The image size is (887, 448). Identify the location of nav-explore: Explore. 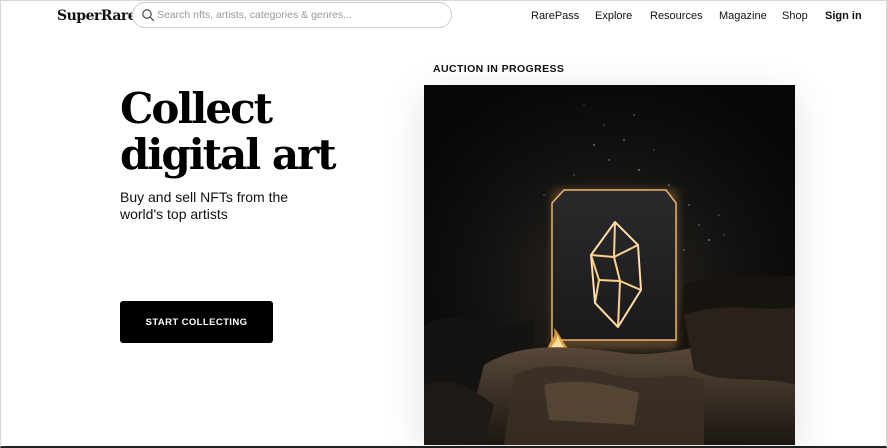
(613, 16).